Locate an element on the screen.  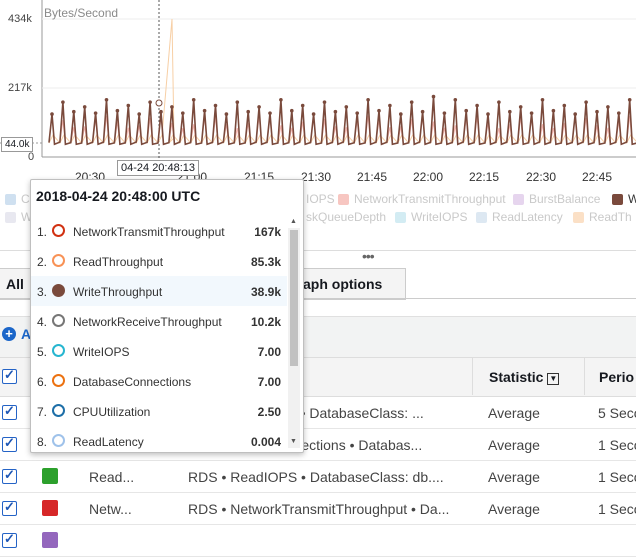
series-line-write-throughput is located at coordinates (342, 121).